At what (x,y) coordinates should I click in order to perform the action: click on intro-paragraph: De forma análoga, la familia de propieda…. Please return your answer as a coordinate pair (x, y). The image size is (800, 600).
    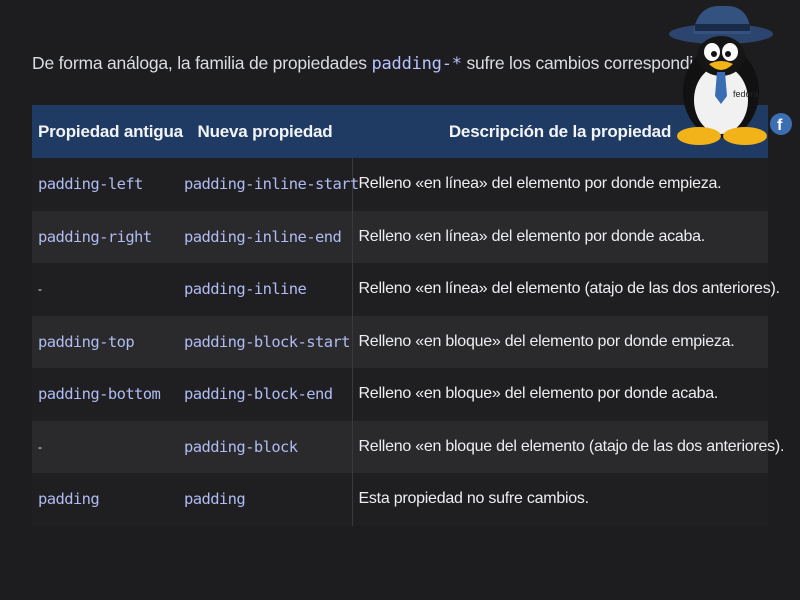
    Looking at the image, I should click on (386, 63).